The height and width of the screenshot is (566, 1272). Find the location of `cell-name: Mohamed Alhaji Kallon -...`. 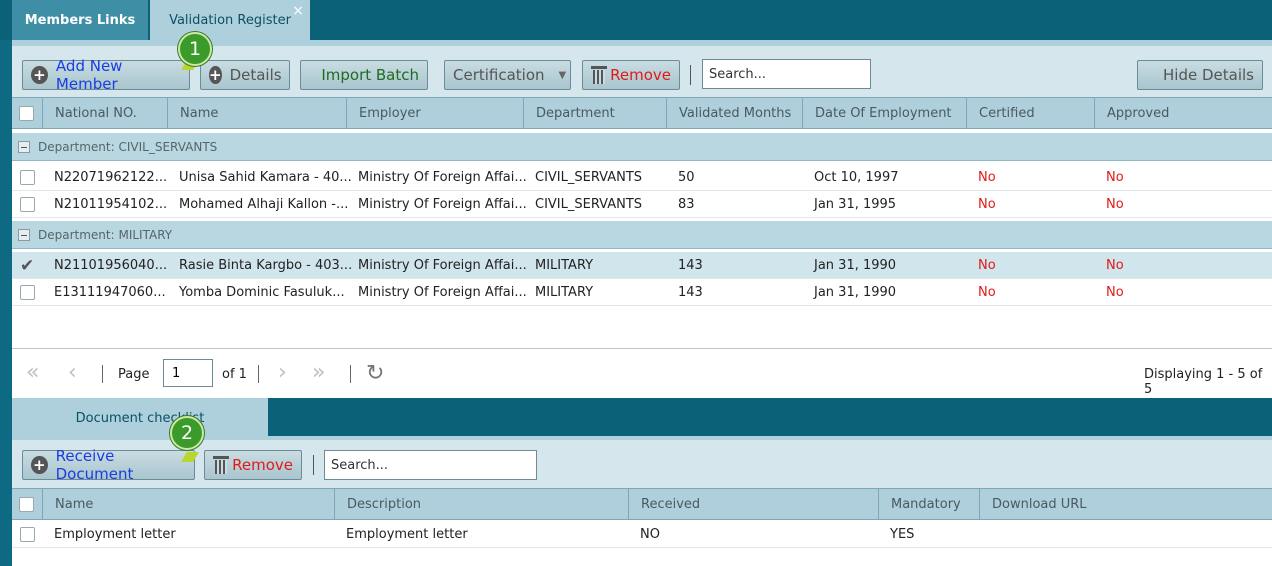

cell-name: Mohamed Alhaji Kallon -... is located at coordinates (264, 204).